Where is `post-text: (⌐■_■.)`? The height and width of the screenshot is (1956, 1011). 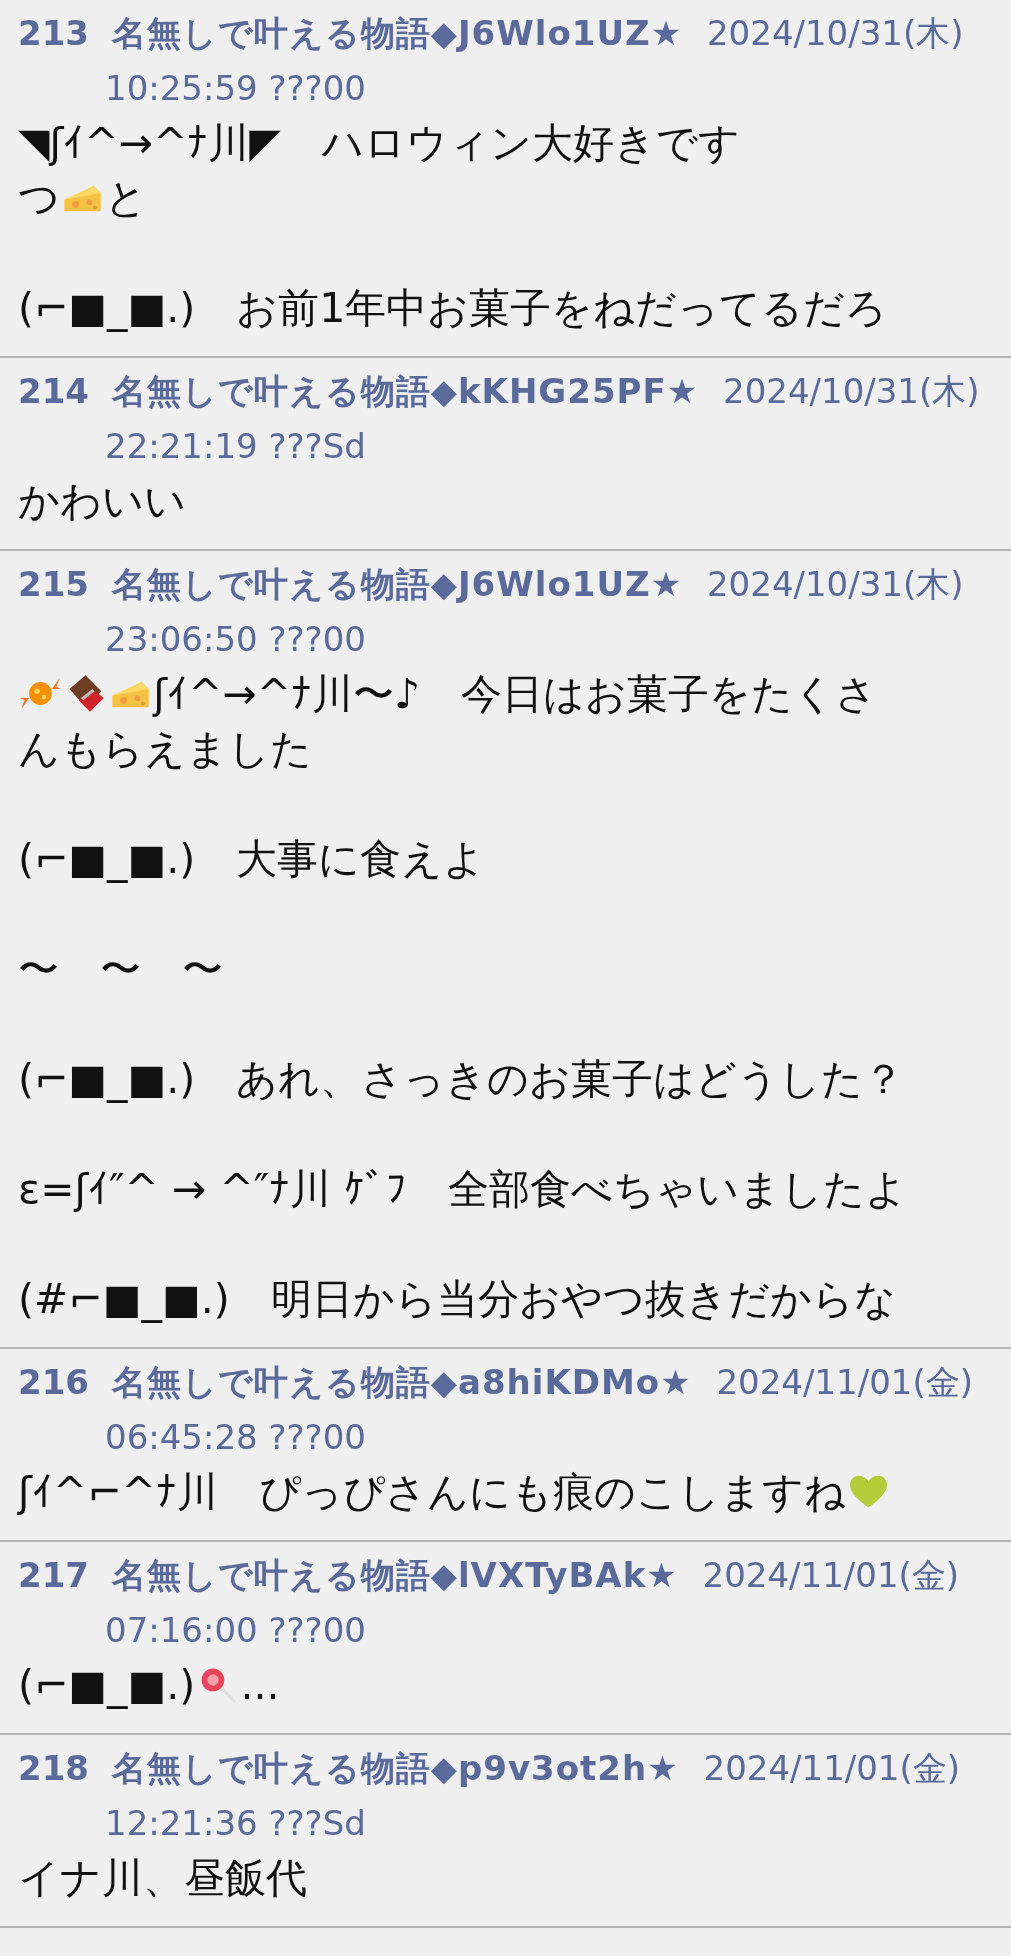 post-text: (⌐■_■.) is located at coordinates (107, 1685).